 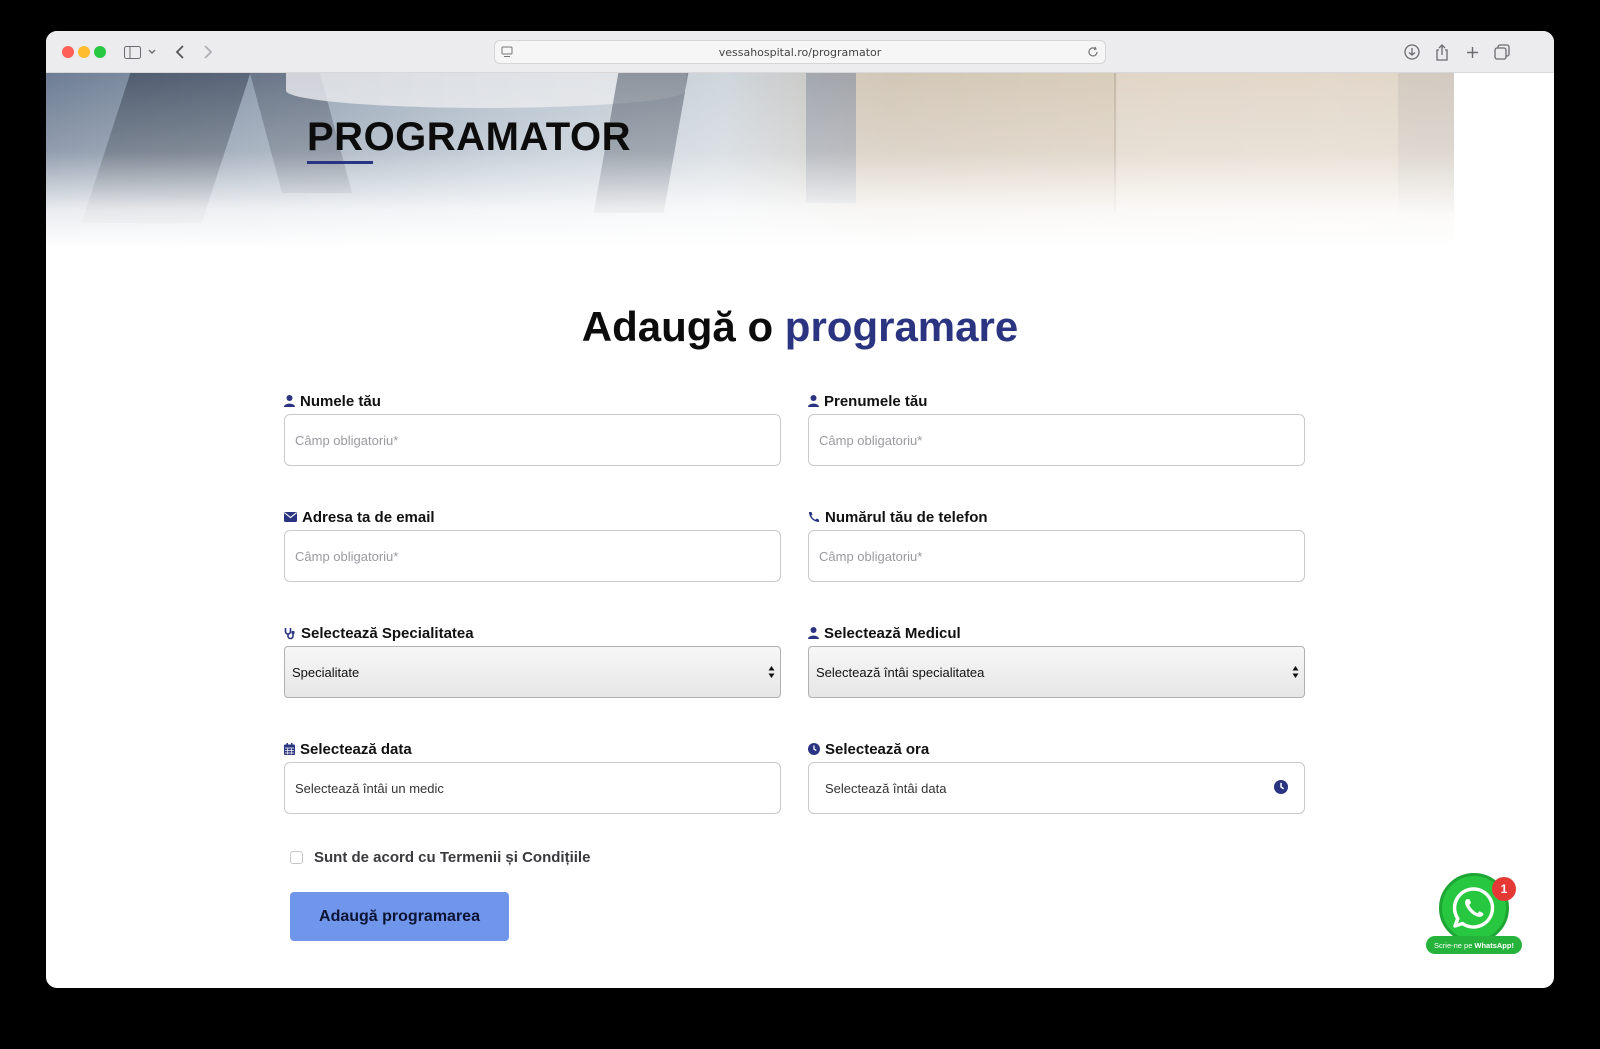 I want to click on email-field: Adresa ta de email Câmp obligatoriu*, so click(x=532, y=544).